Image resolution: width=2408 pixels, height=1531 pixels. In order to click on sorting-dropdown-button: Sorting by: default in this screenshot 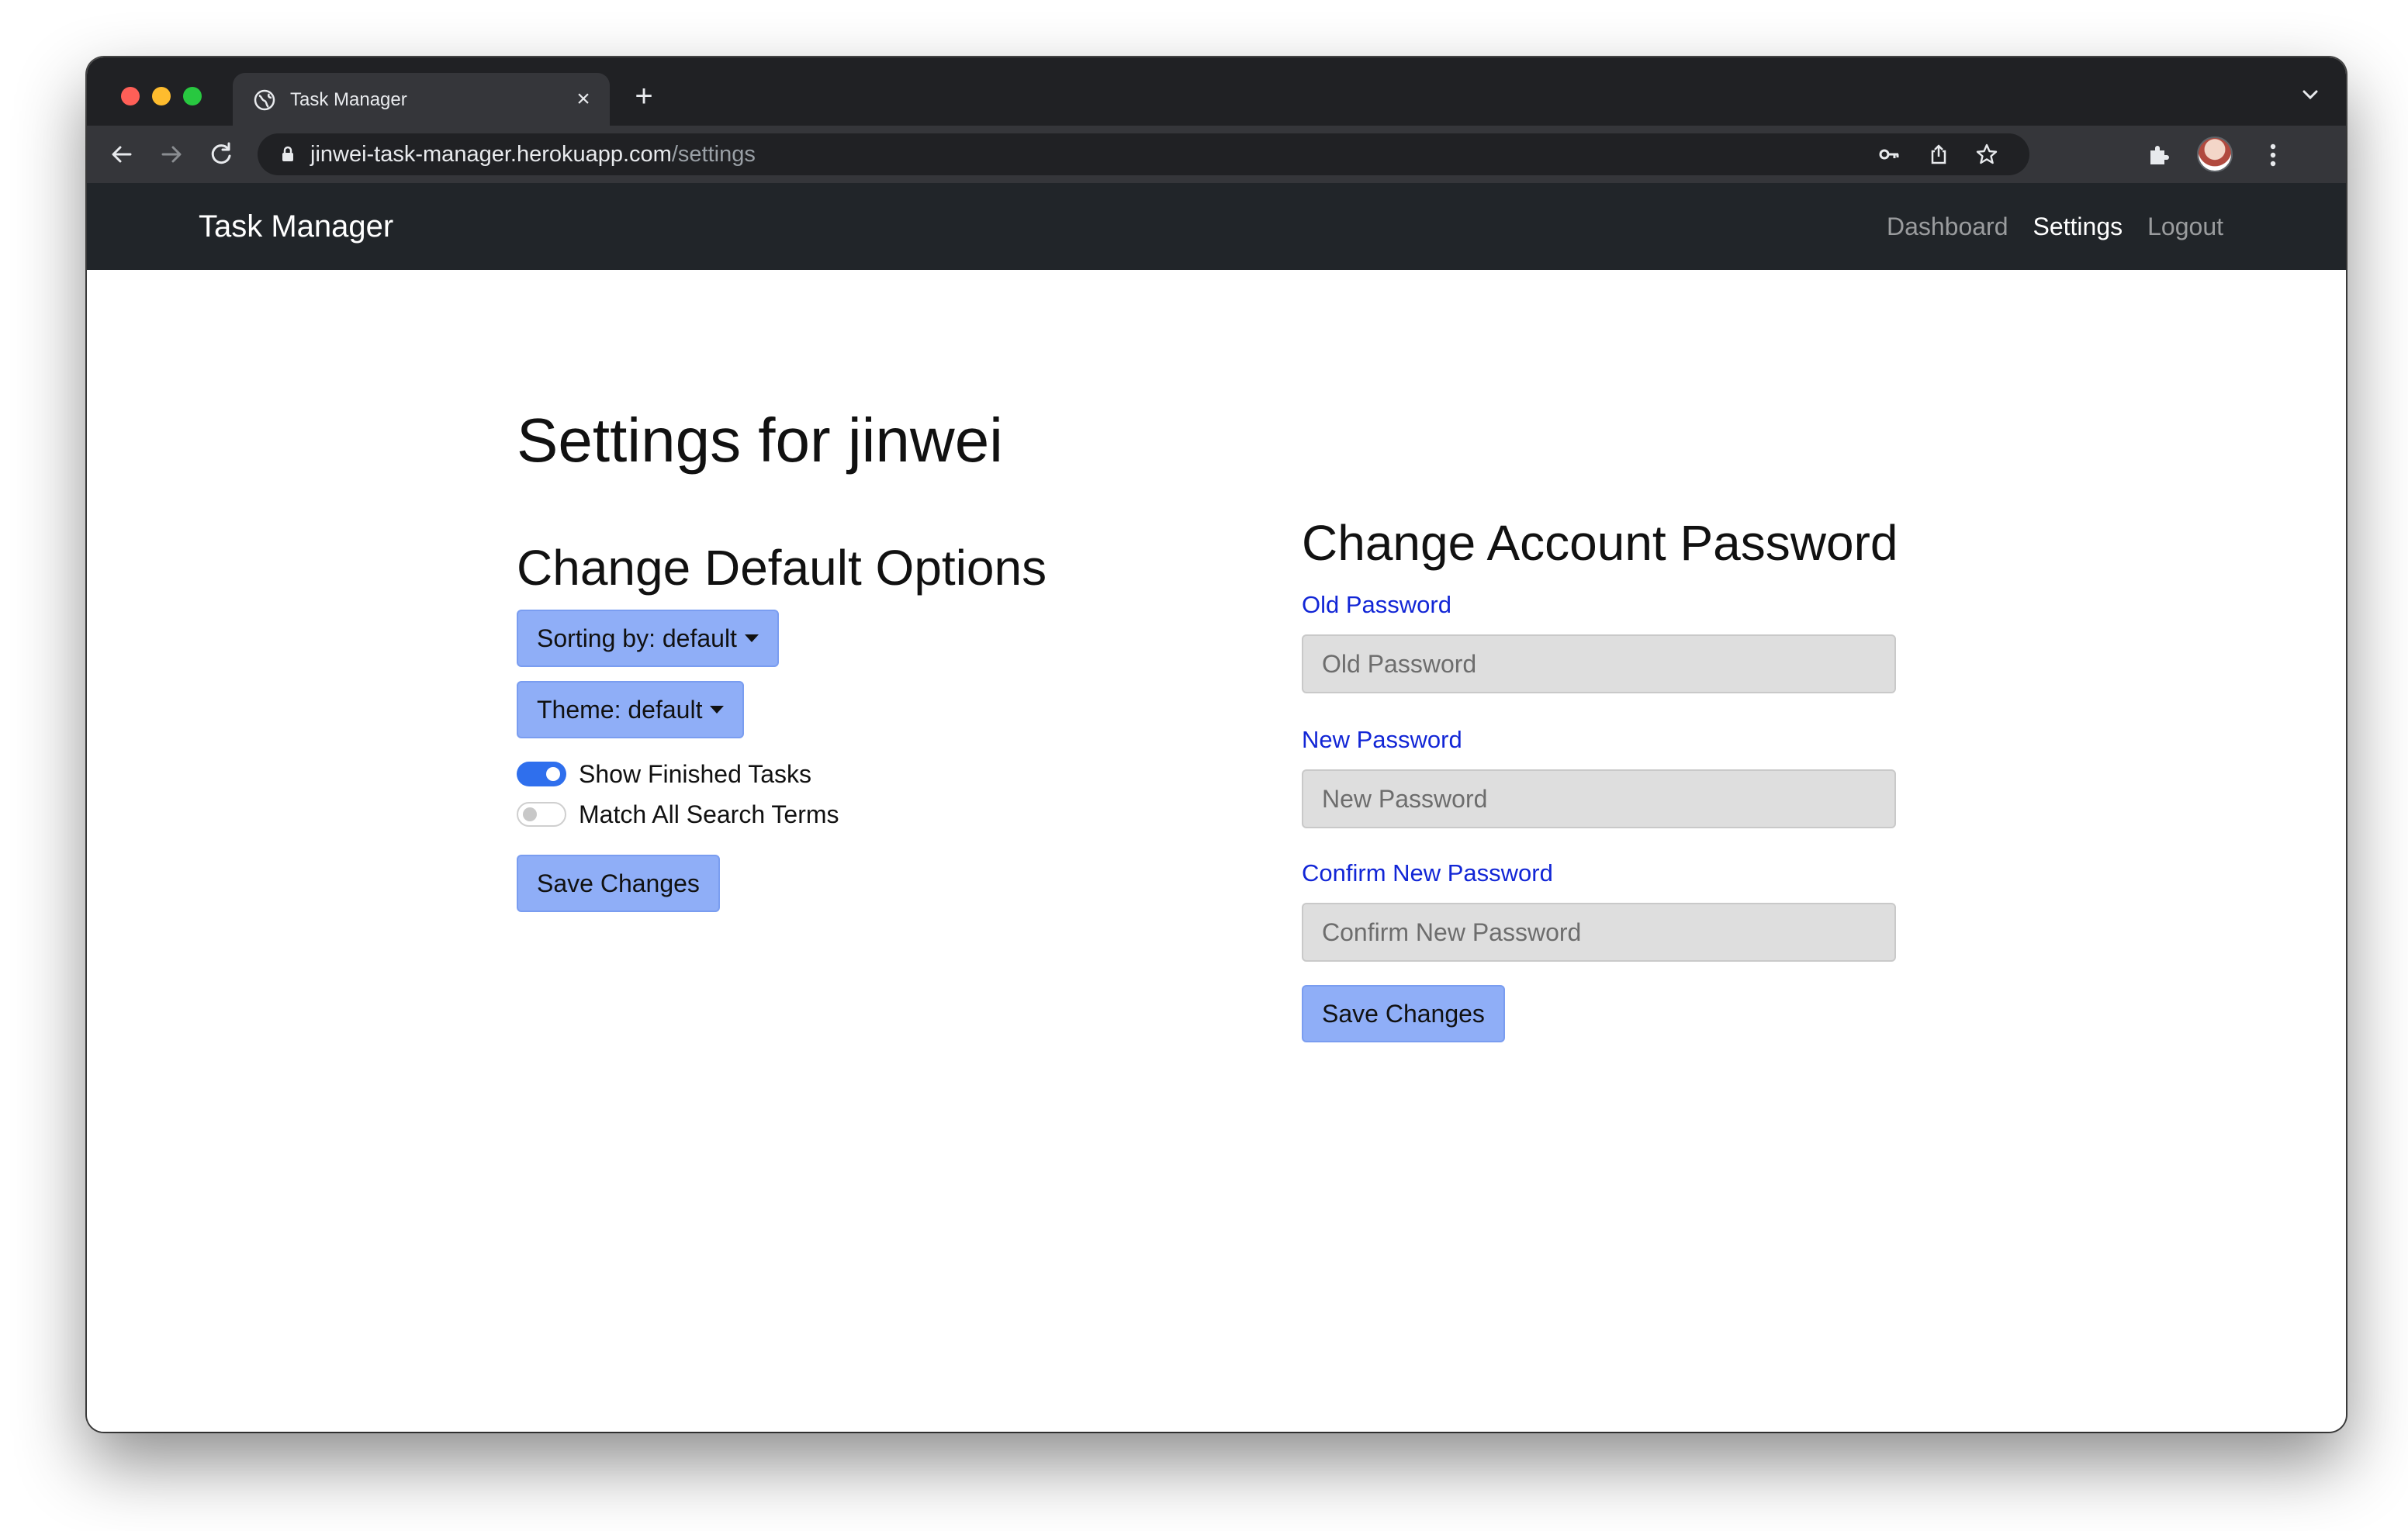, I will do `click(648, 638)`.